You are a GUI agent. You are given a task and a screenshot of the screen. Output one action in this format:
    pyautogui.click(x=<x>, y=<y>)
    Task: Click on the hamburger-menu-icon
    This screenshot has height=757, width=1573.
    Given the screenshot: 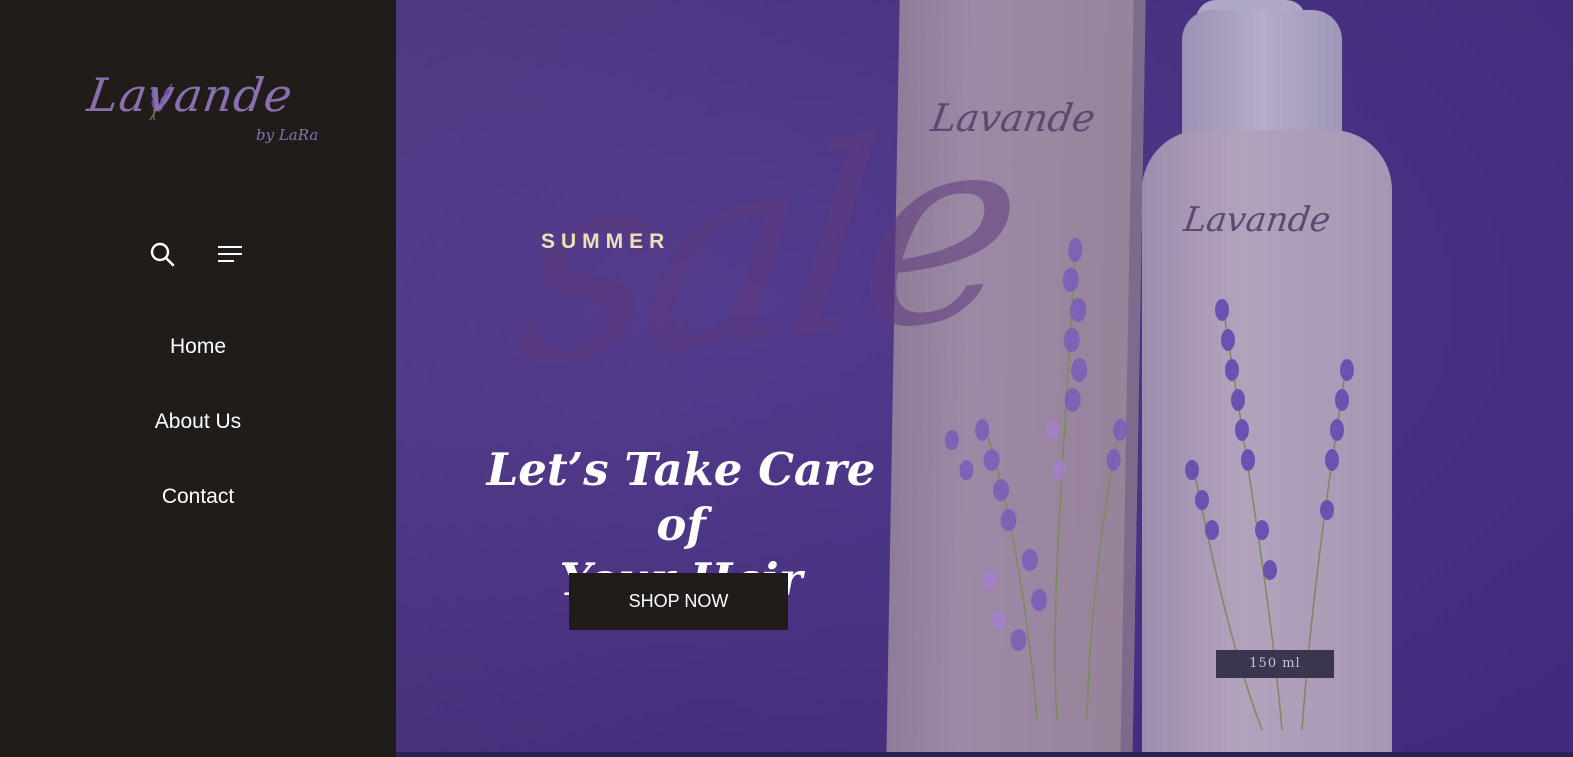 What is the action you would take?
    pyautogui.click(x=230, y=254)
    